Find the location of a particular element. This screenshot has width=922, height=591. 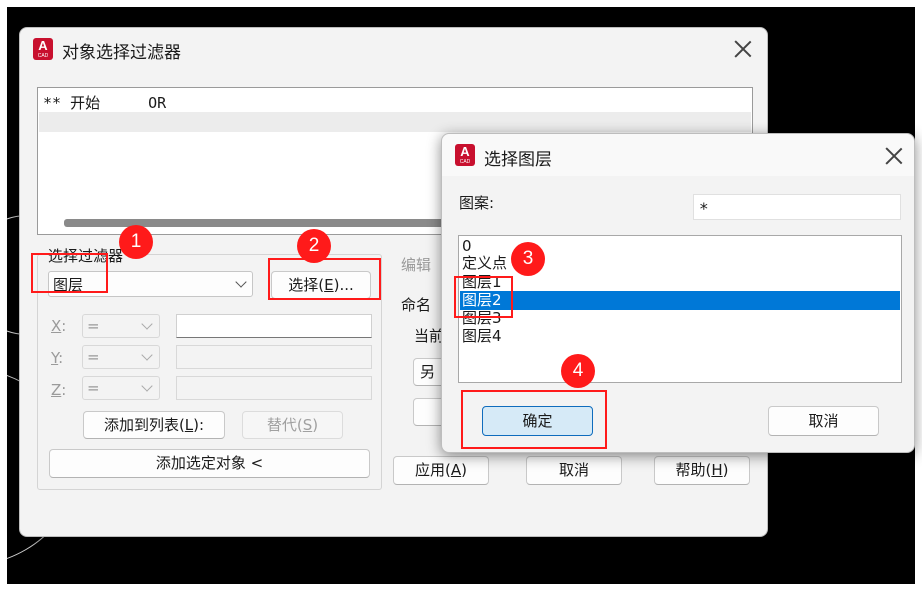

filter-list-row-empty is located at coordinates (395, 122).